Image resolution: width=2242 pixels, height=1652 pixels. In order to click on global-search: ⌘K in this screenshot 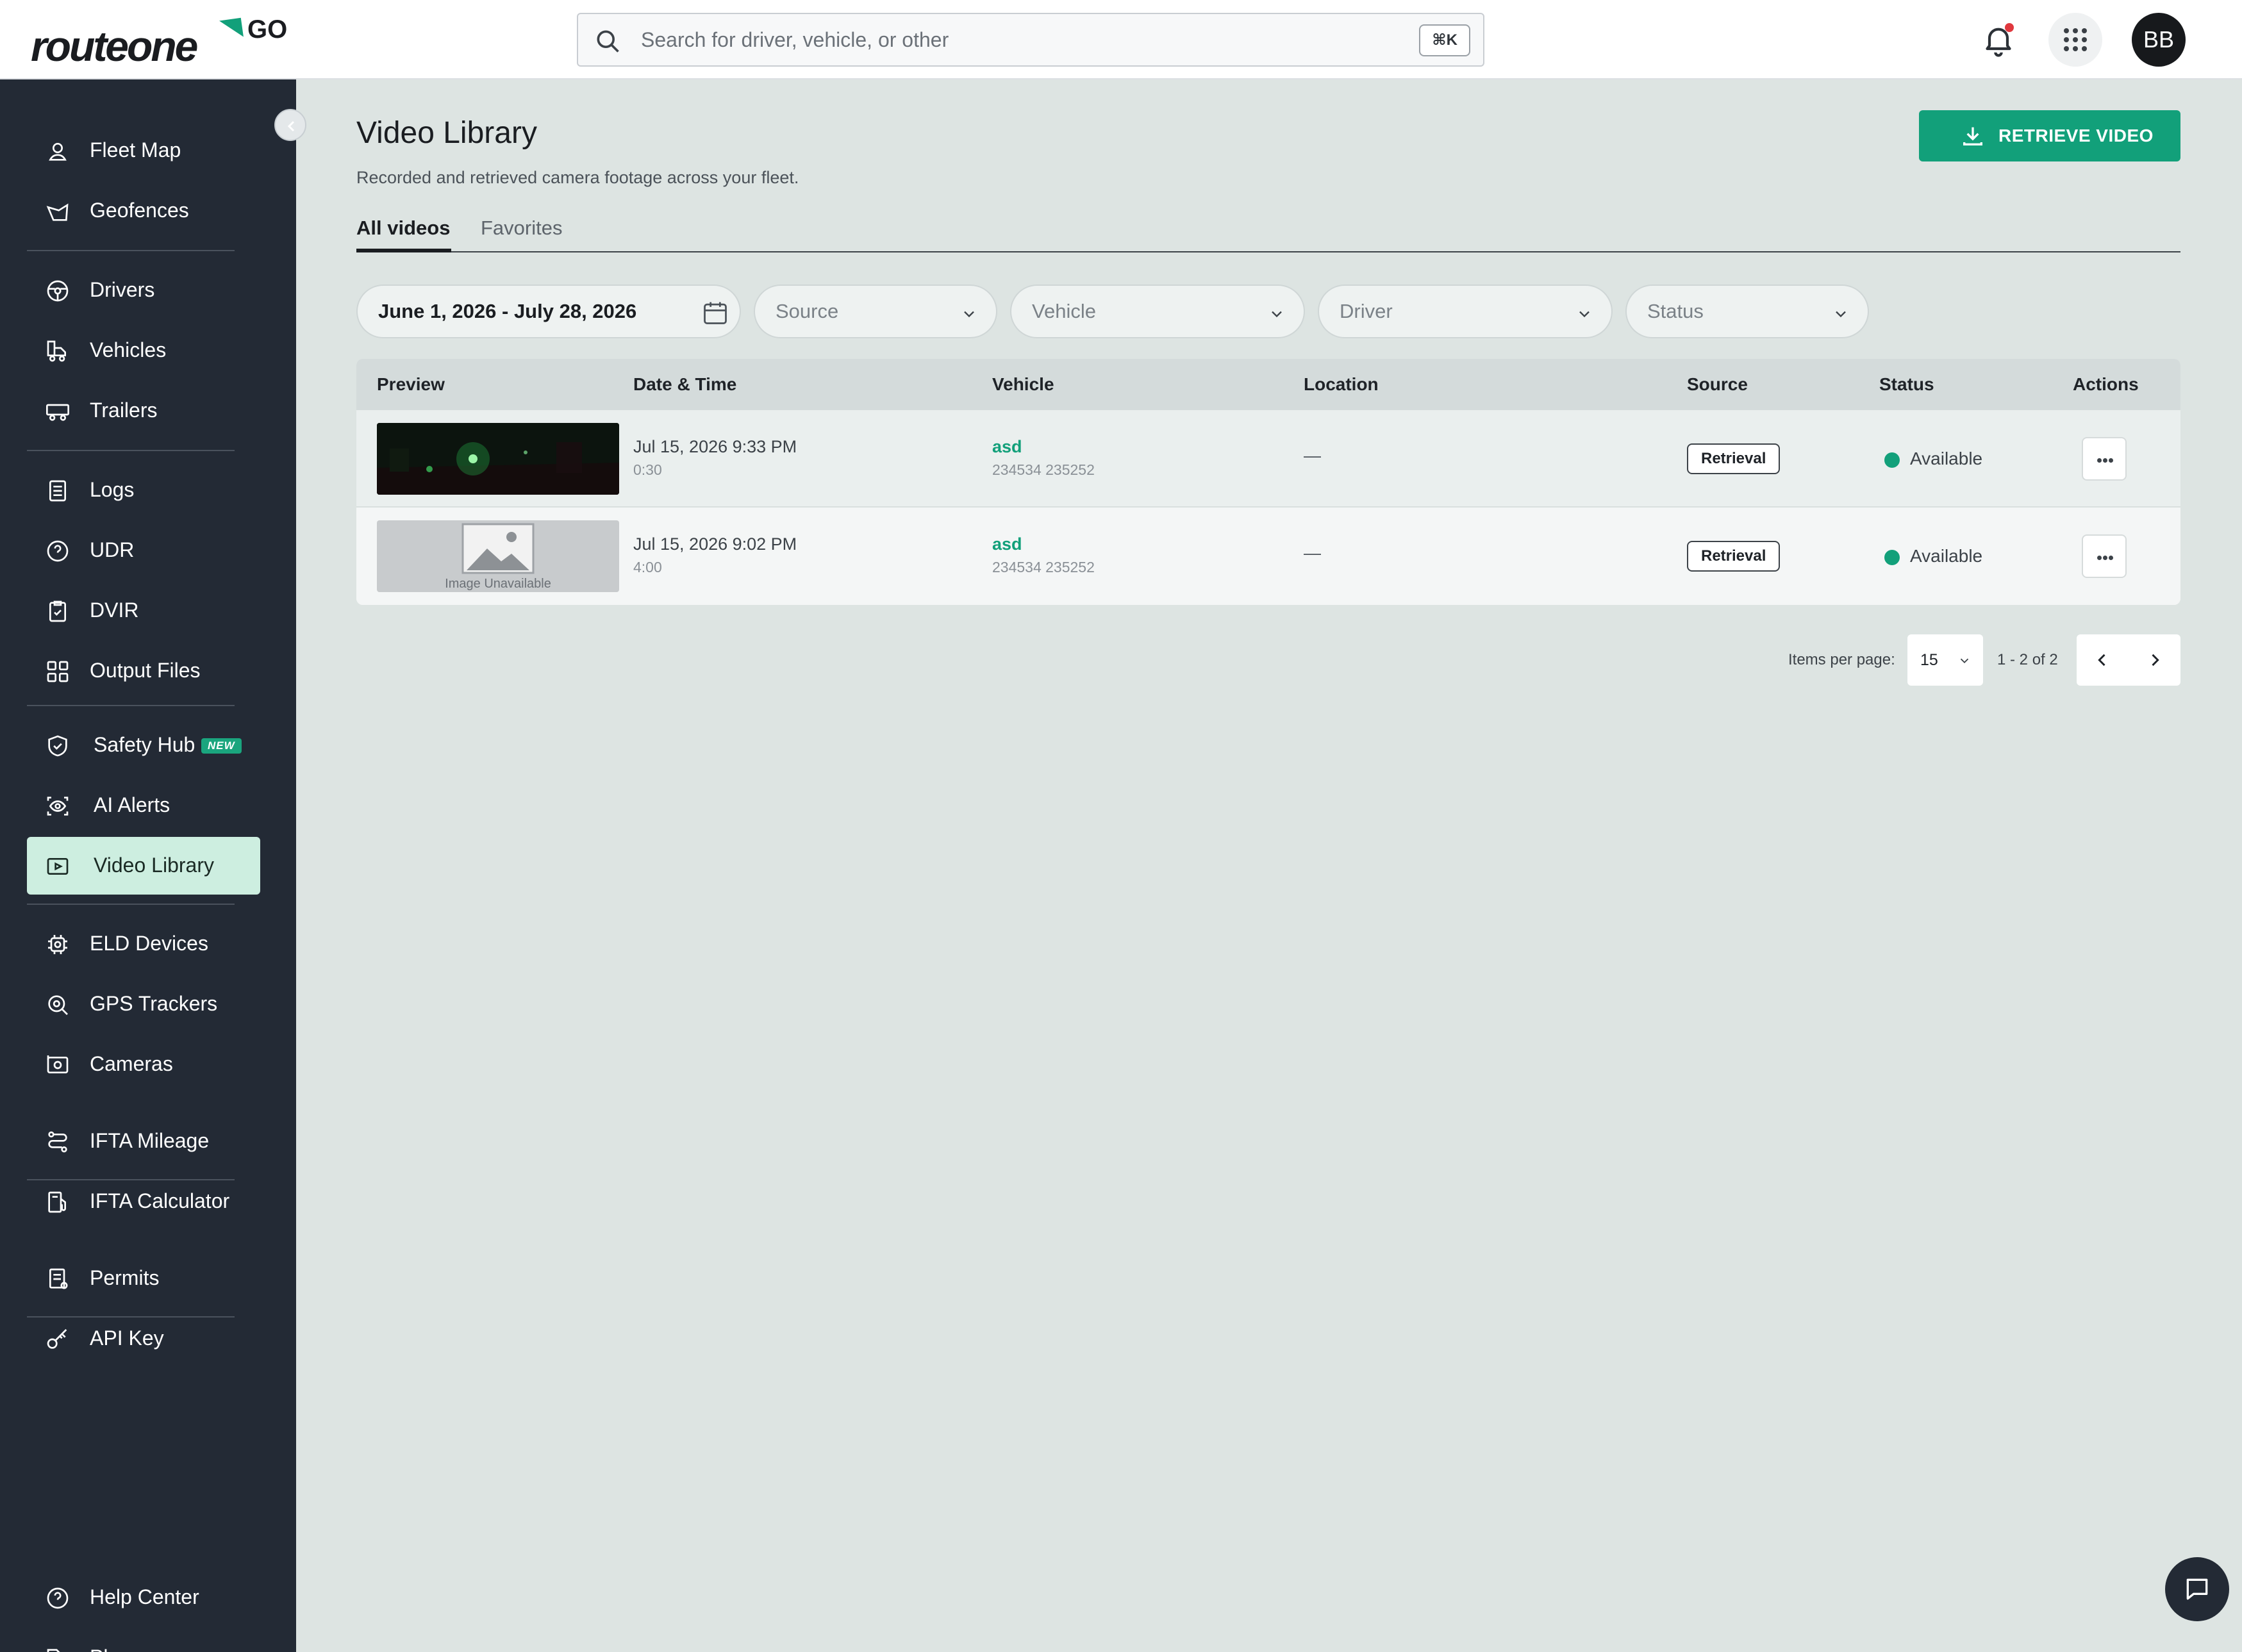, I will do `click(1030, 40)`.